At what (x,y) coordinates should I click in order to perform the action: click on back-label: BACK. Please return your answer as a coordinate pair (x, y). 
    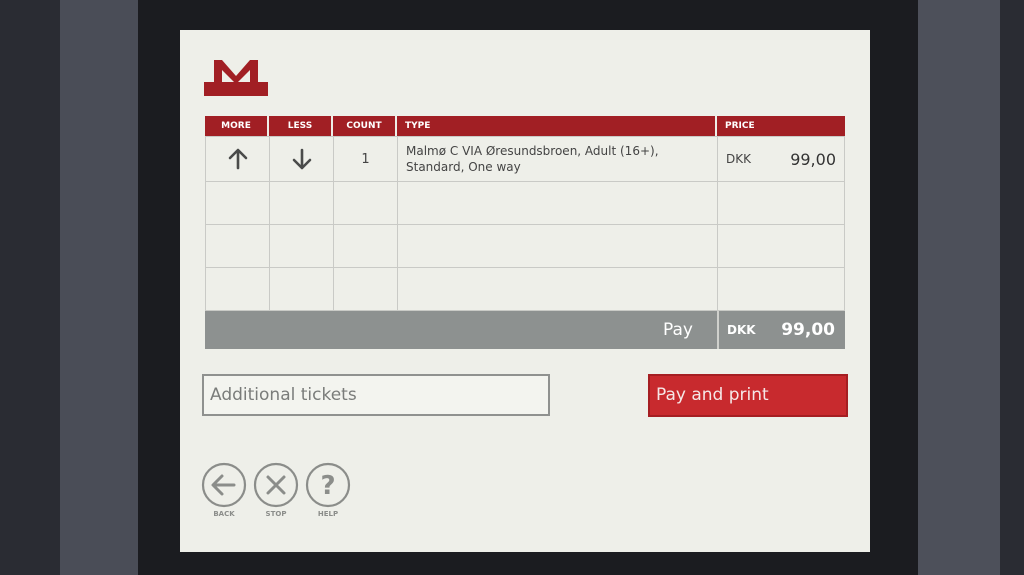
    Looking at the image, I should click on (224, 514).